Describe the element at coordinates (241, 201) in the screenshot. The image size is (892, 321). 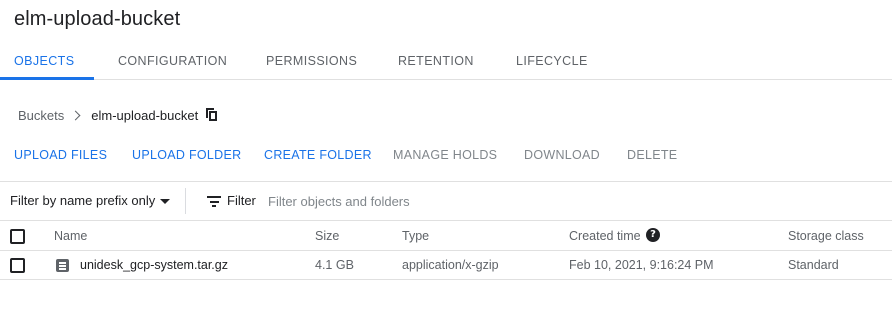
I see `filter-button-label: Filter` at that location.